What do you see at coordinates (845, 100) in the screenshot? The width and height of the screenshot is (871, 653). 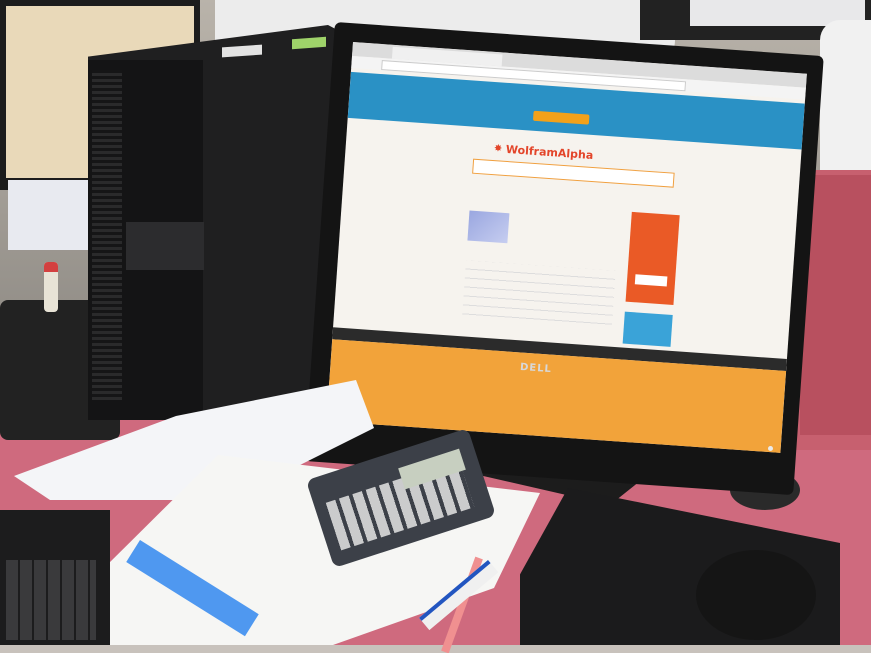 I see `person-right` at bounding box center [845, 100].